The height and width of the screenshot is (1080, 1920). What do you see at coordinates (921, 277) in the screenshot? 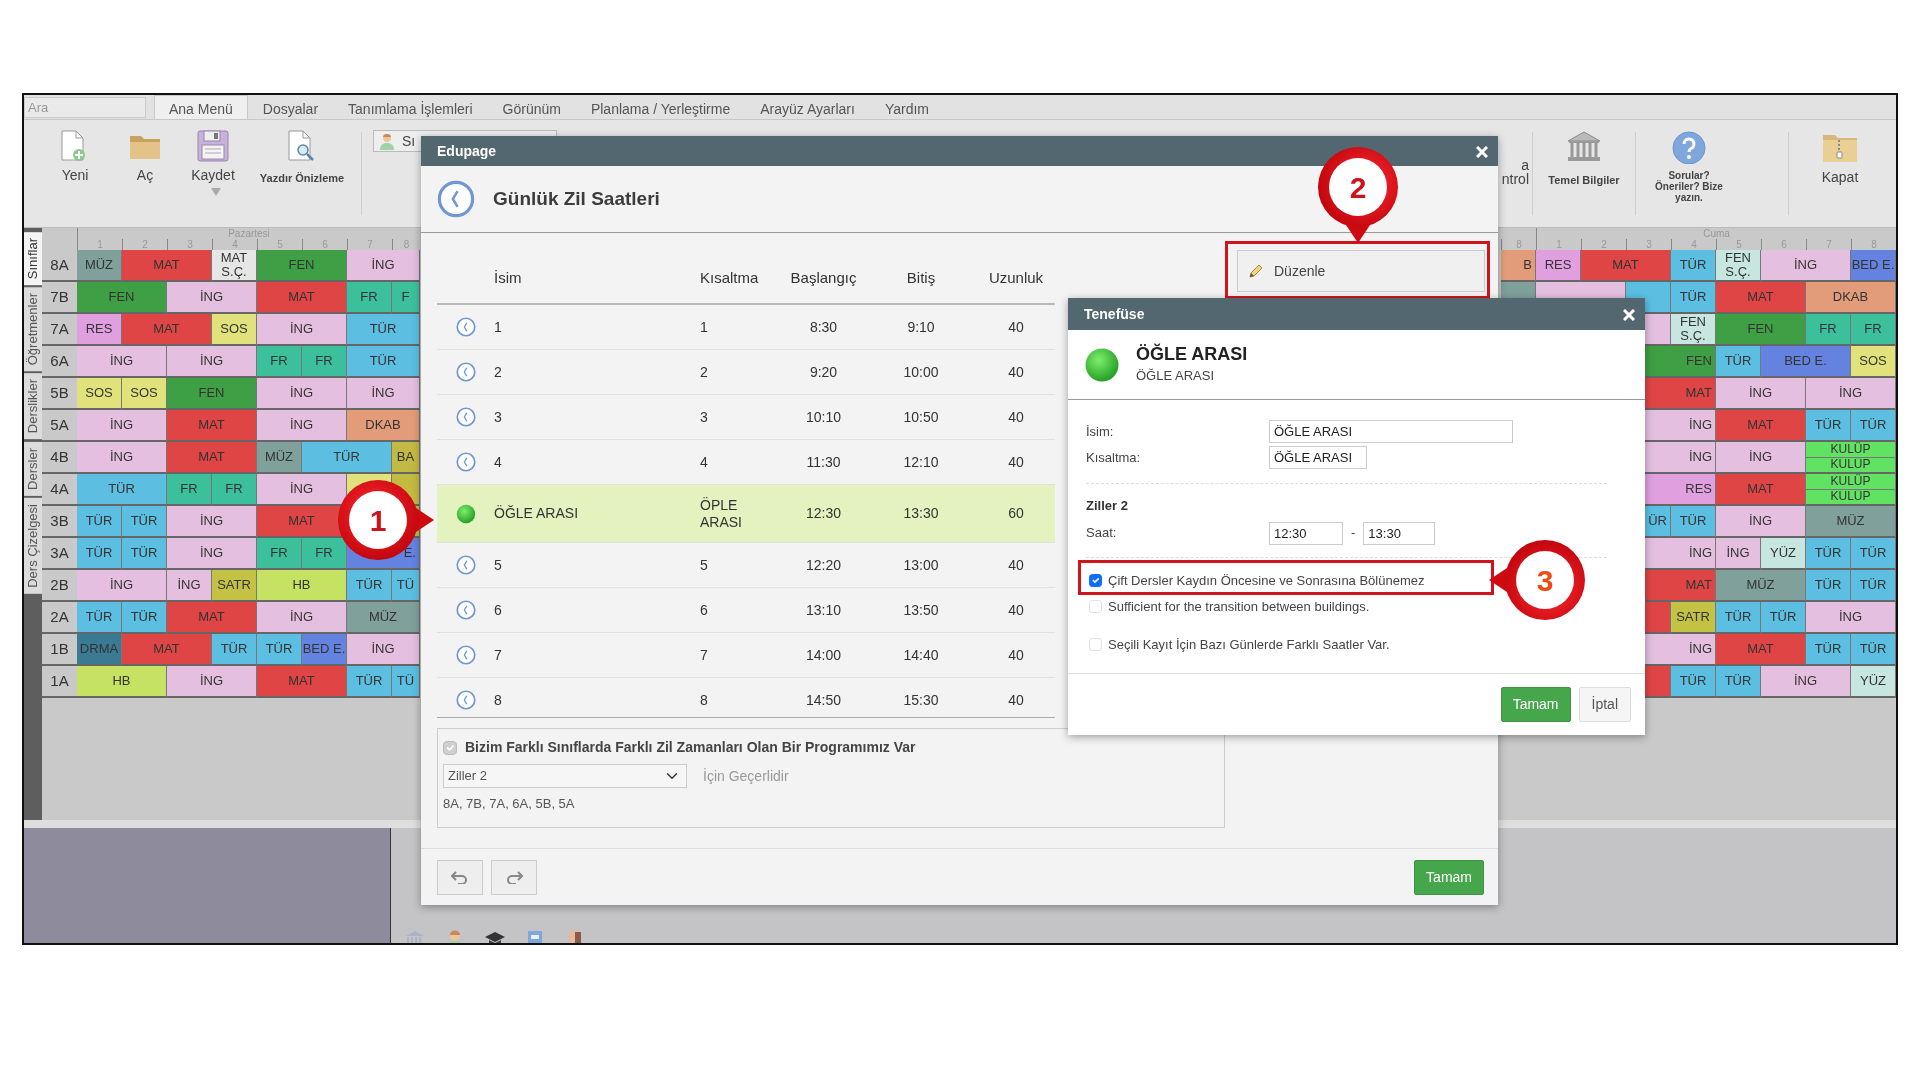
I see `column-header: Bitiş` at bounding box center [921, 277].